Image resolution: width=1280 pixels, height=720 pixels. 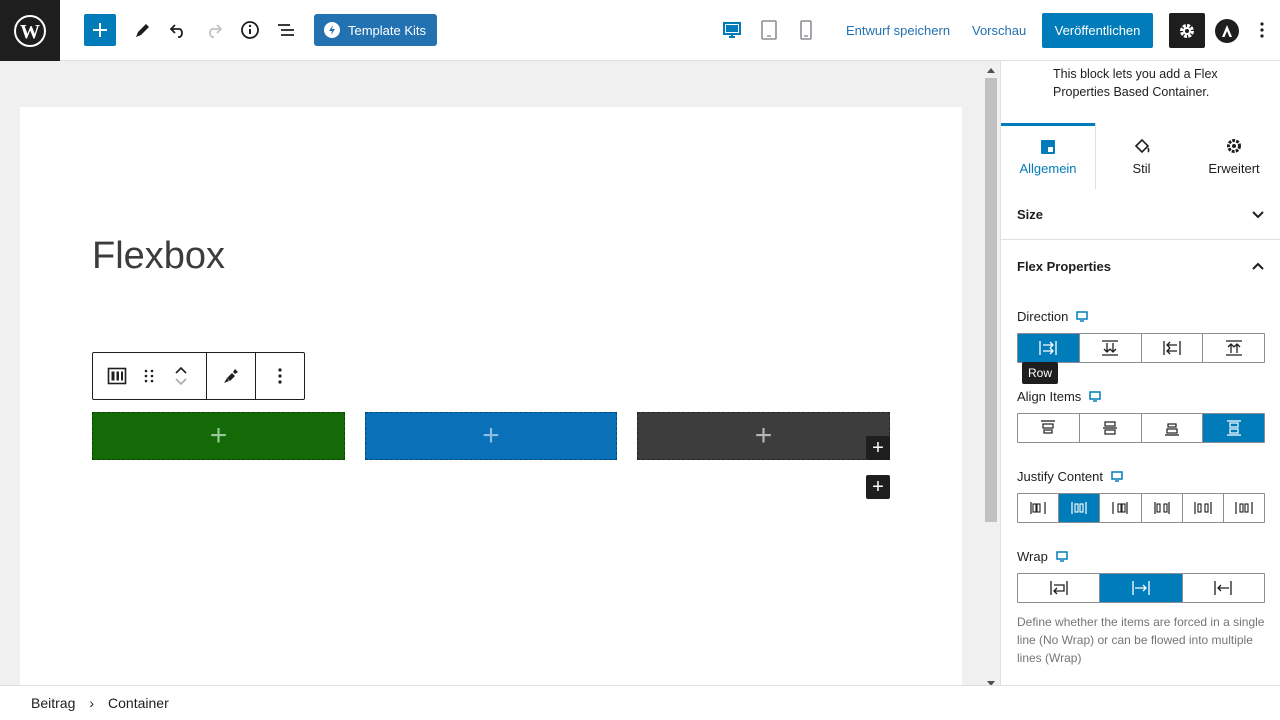 I want to click on justify-space-between-icon, so click(x=1161, y=508).